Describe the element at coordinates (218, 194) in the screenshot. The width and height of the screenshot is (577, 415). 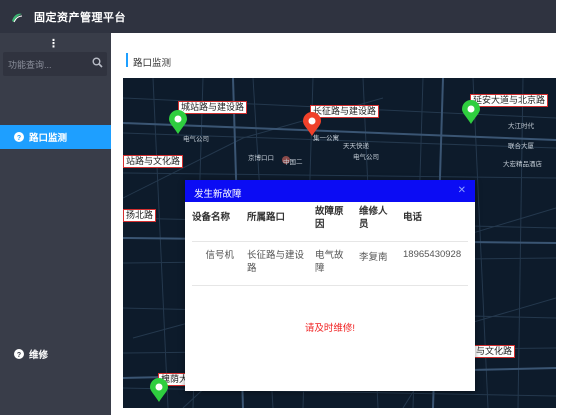
I see `dialog-title: 发生新故障` at that location.